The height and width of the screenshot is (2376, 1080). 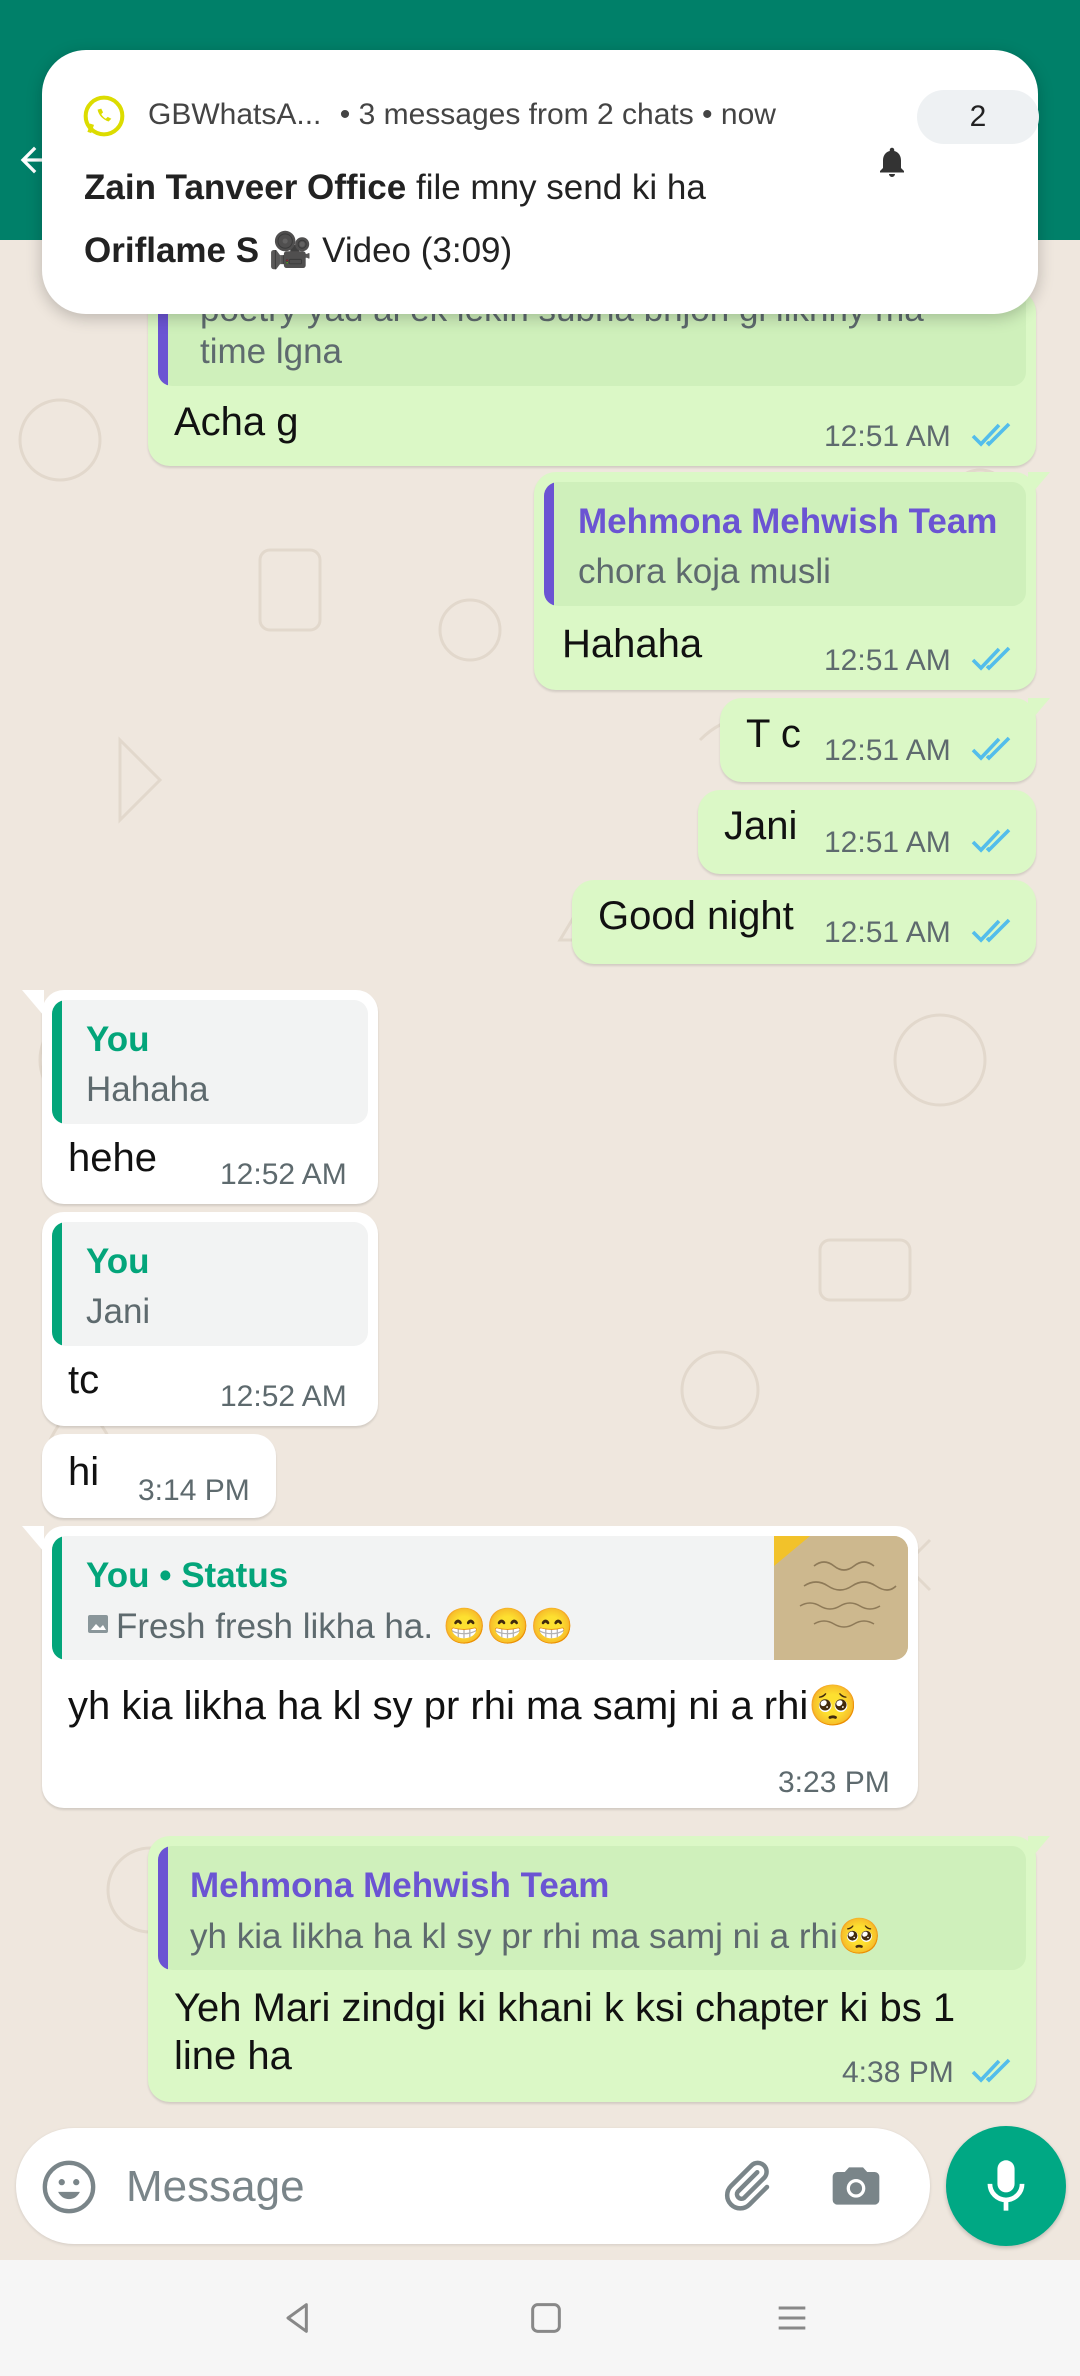 I want to click on status-thumbnail, so click(x=841, y=1598).